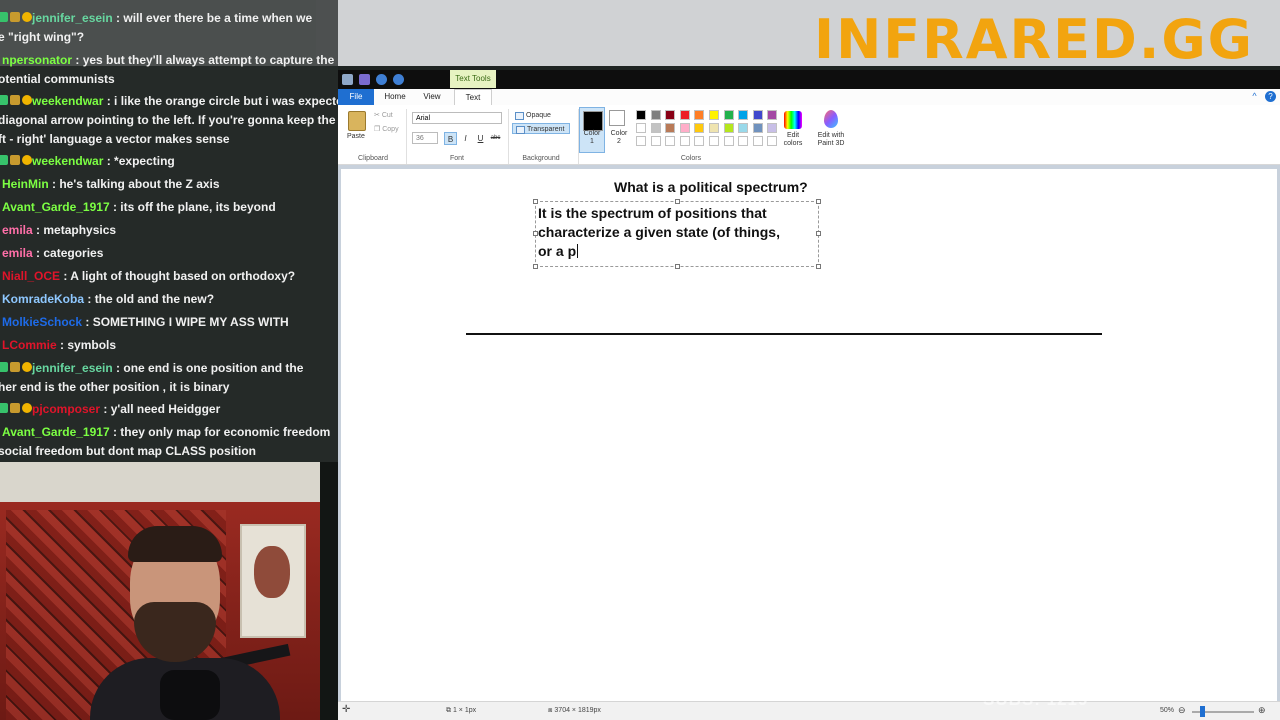 Image resolution: width=1280 pixels, height=720 pixels. Describe the element at coordinates (465, 138) in the screenshot. I see `italic-button: I` at that location.